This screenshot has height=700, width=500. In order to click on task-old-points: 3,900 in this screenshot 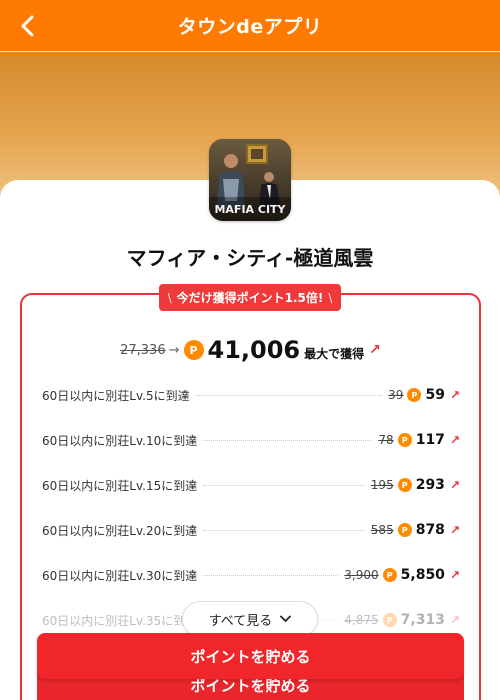, I will do `click(361, 575)`.